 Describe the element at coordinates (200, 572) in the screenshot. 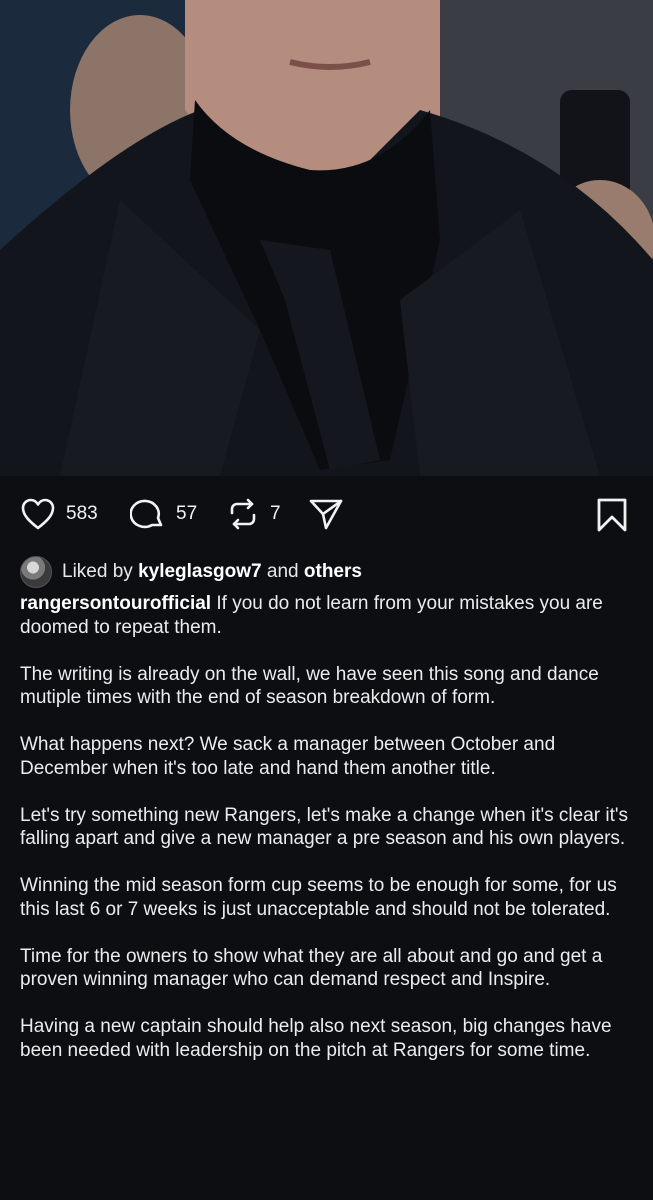

I see `liked-by-username: kyleglasgow7` at that location.